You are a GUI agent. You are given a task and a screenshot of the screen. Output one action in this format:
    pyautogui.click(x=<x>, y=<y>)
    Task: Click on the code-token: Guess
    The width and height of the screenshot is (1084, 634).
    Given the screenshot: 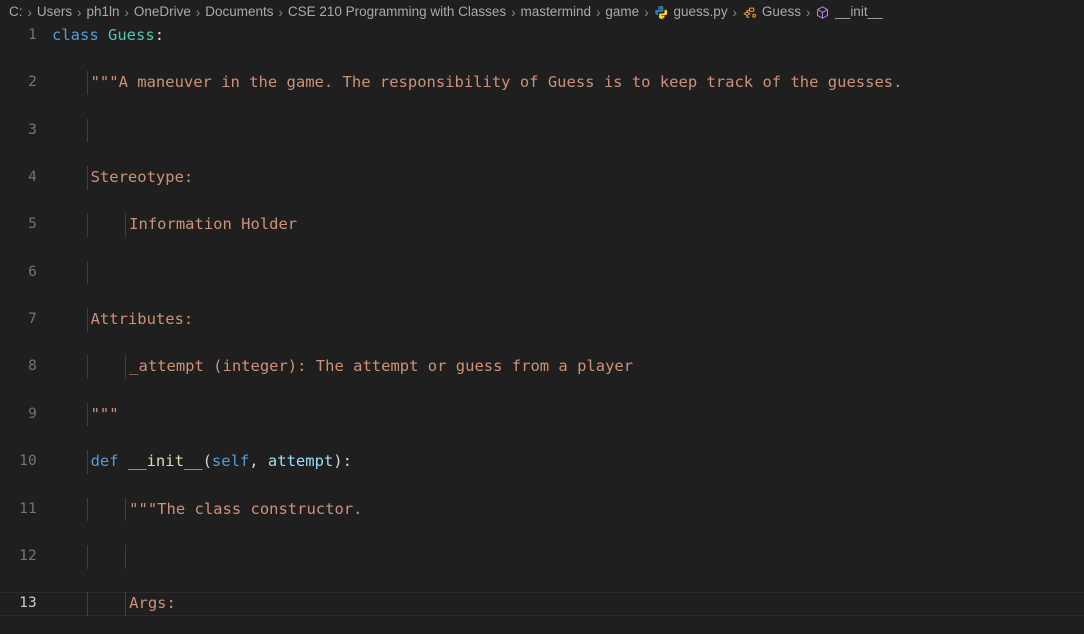 What is the action you would take?
    pyautogui.click(x=131, y=35)
    